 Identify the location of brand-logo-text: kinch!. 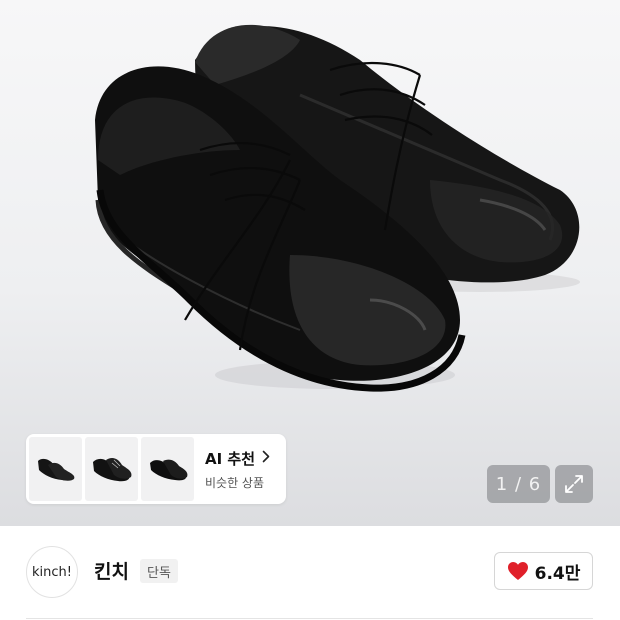
(52, 572).